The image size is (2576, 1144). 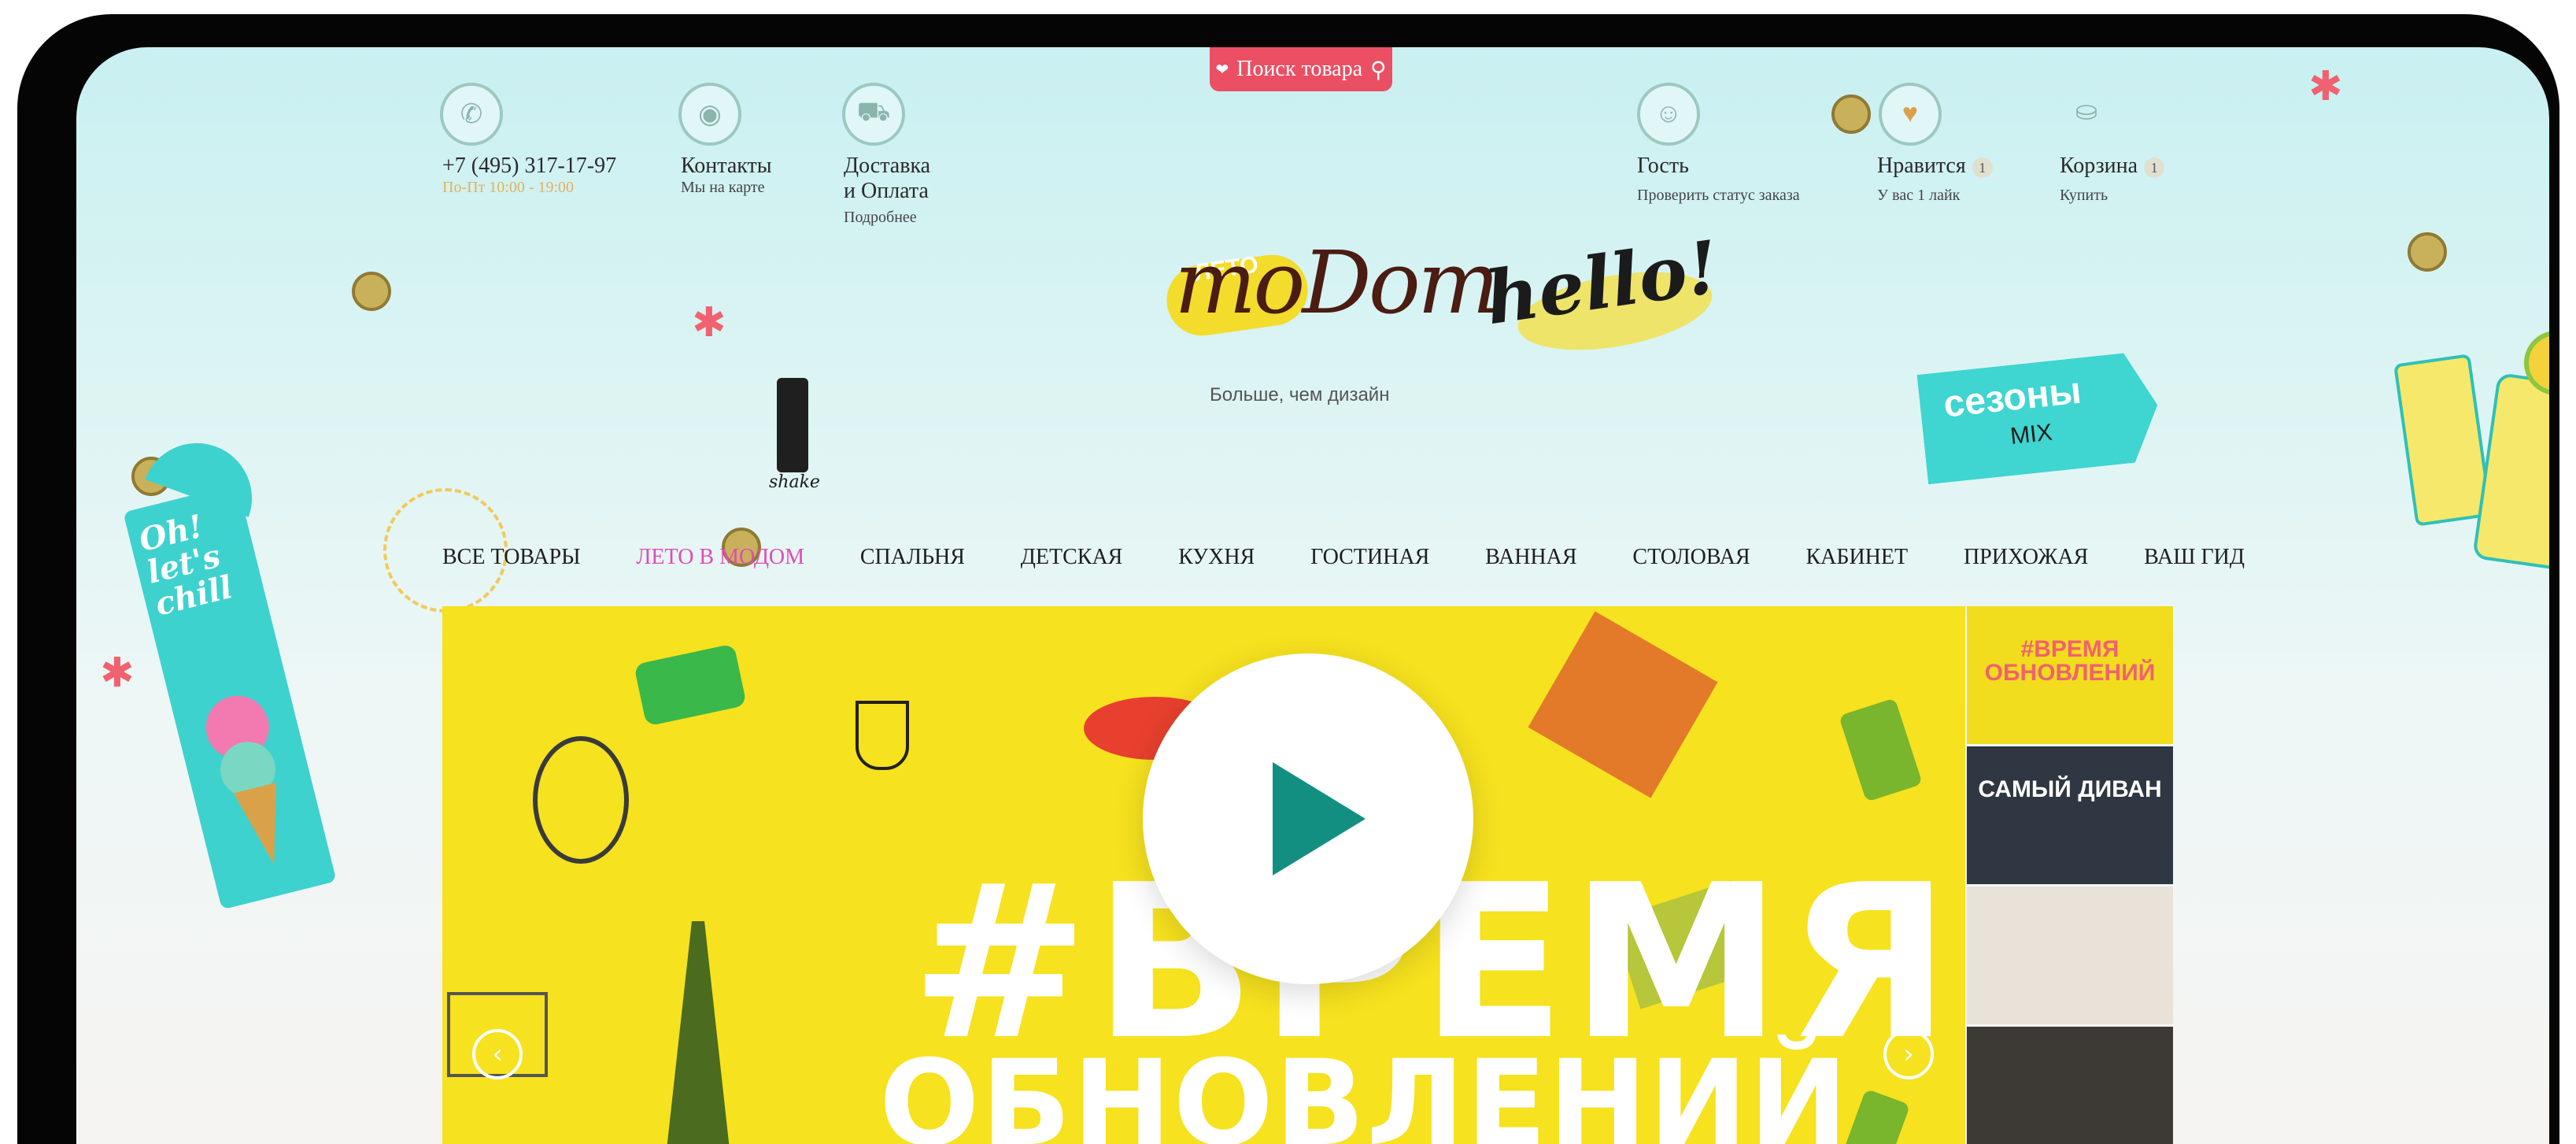 I want to click on likes-label: Нравится, so click(x=1921, y=166).